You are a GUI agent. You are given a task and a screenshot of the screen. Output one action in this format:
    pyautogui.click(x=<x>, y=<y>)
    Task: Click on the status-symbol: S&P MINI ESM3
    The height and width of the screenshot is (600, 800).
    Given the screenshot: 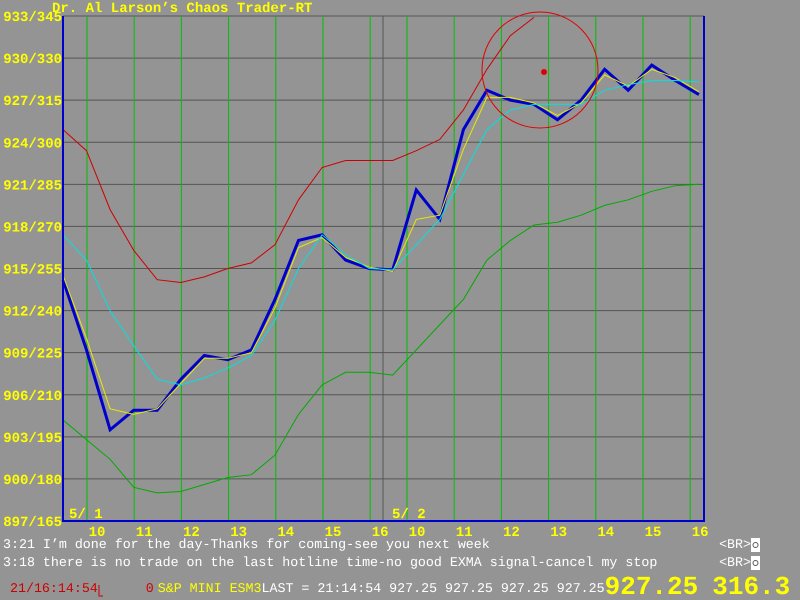 What is the action you would take?
    pyautogui.click(x=210, y=589)
    